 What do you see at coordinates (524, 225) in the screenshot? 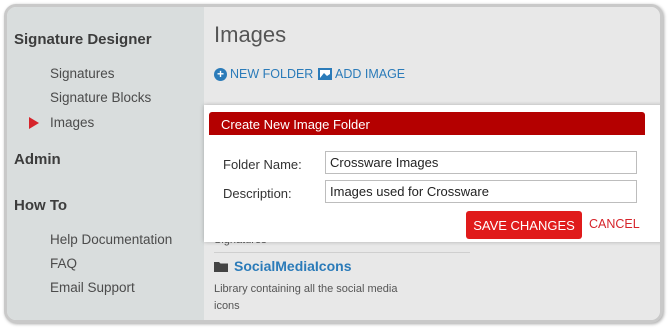
I see `save-changes-button: SAVE CHANGES` at bounding box center [524, 225].